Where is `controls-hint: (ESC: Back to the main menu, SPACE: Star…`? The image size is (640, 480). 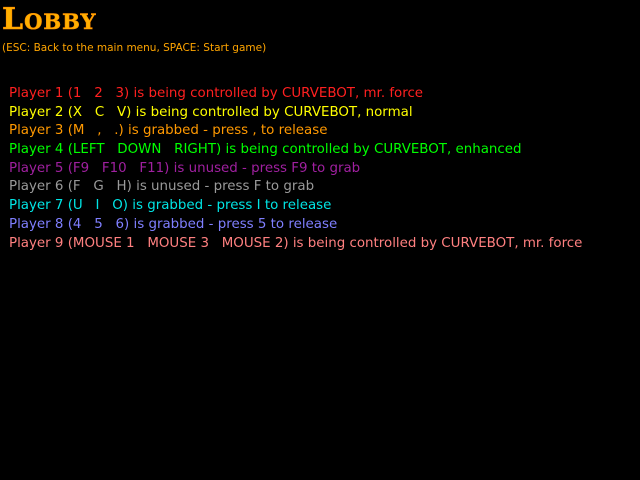
controls-hint: (ESC: Back to the main menu, SPACE: Star… is located at coordinates (134, 48).